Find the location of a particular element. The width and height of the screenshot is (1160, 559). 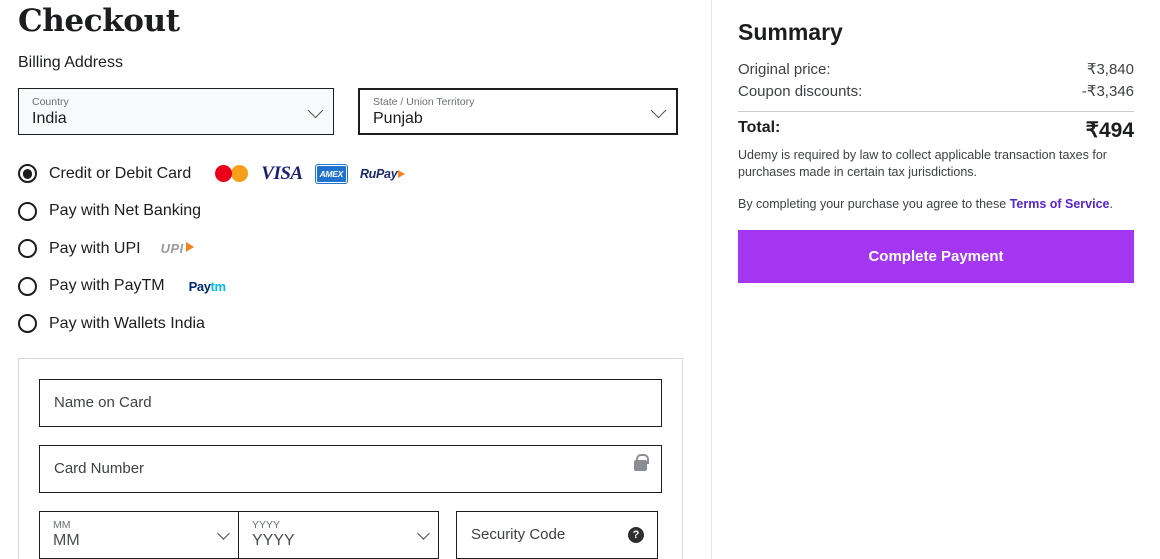

name-on-card-field: Name on Card is located at coordinates (350, 402).